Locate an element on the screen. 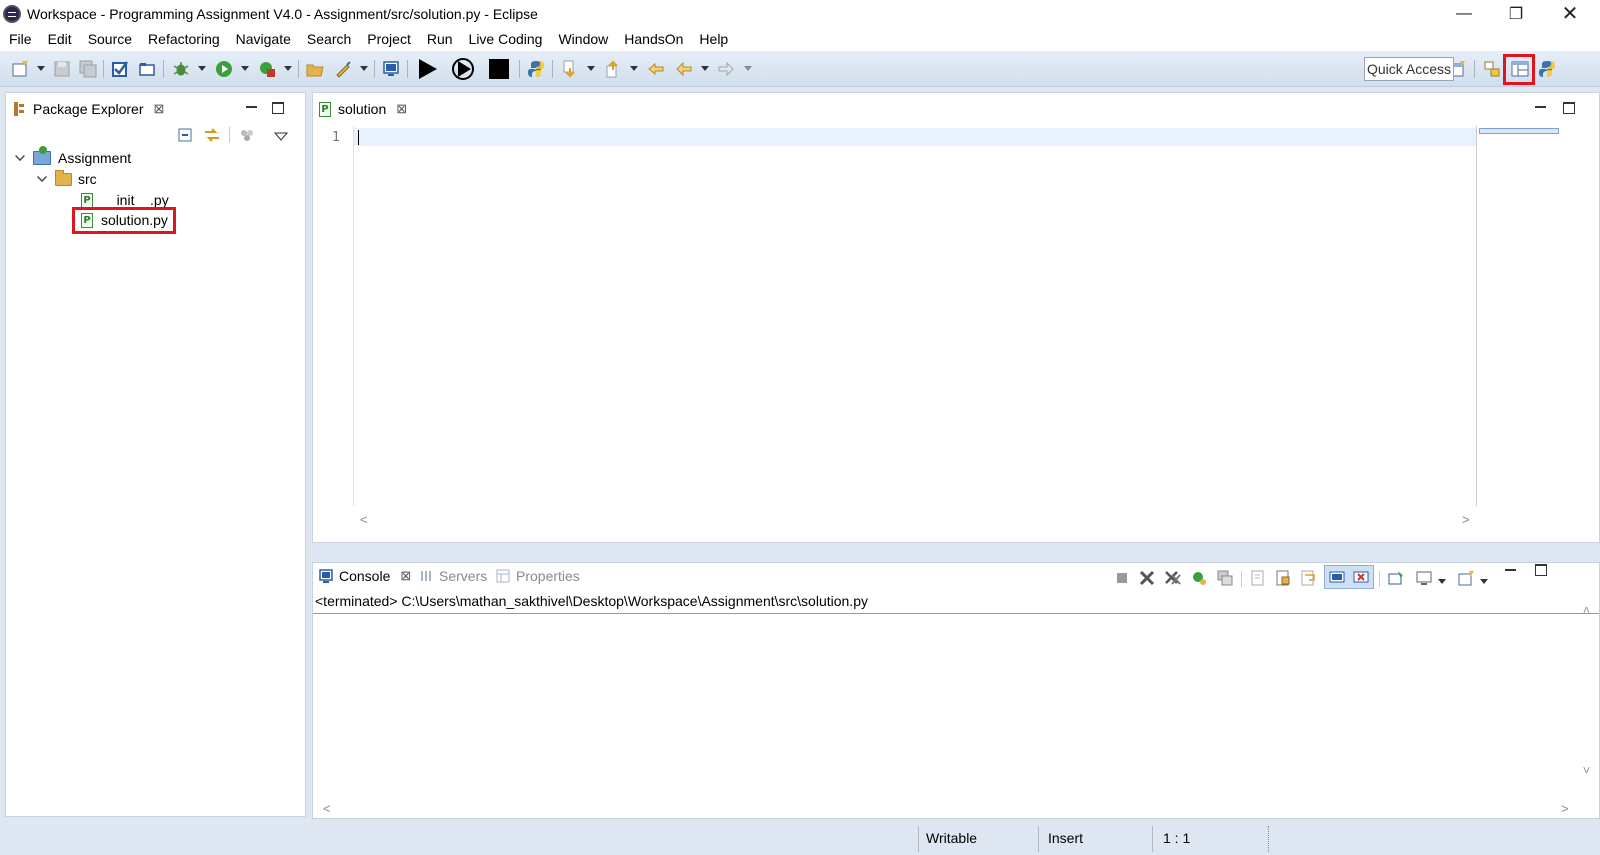  last-edit-button is located at coordinates (656, 69).